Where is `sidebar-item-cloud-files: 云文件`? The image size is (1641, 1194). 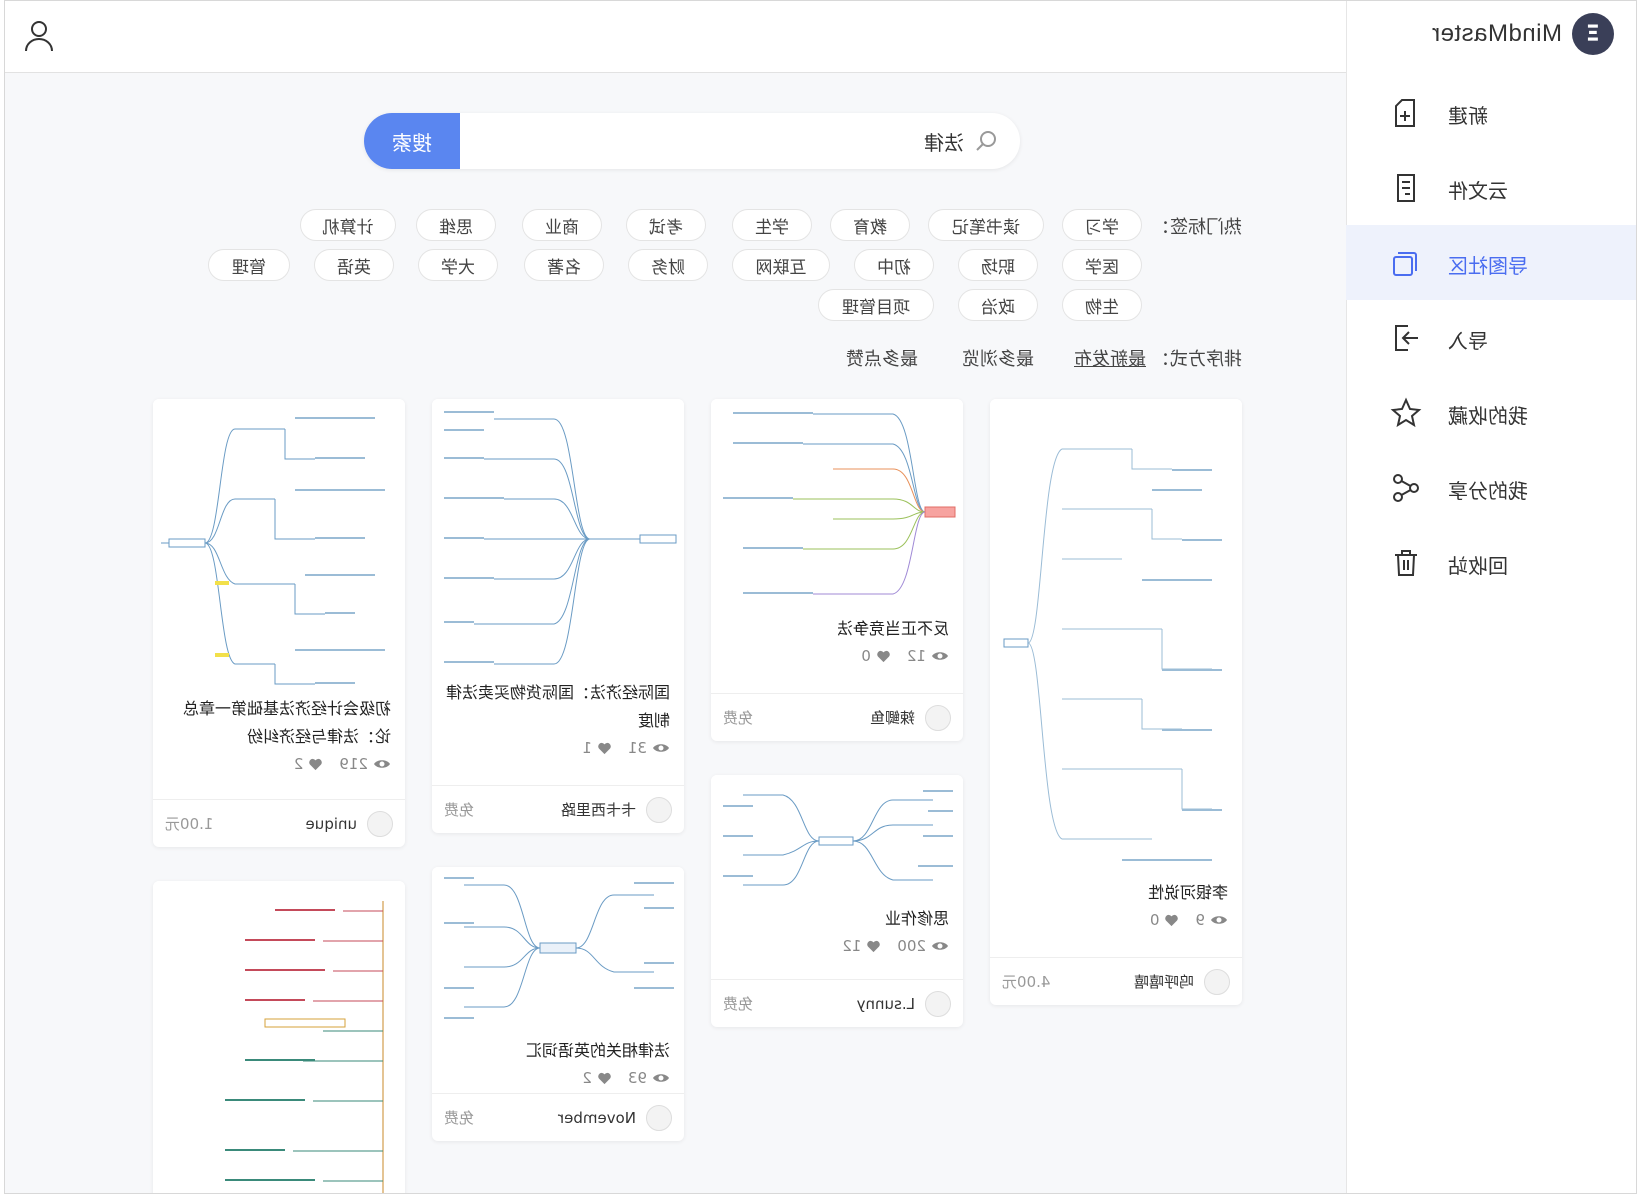 sidebar-item-cloud-files: 云文件 is located at coordinates (1491, 187).